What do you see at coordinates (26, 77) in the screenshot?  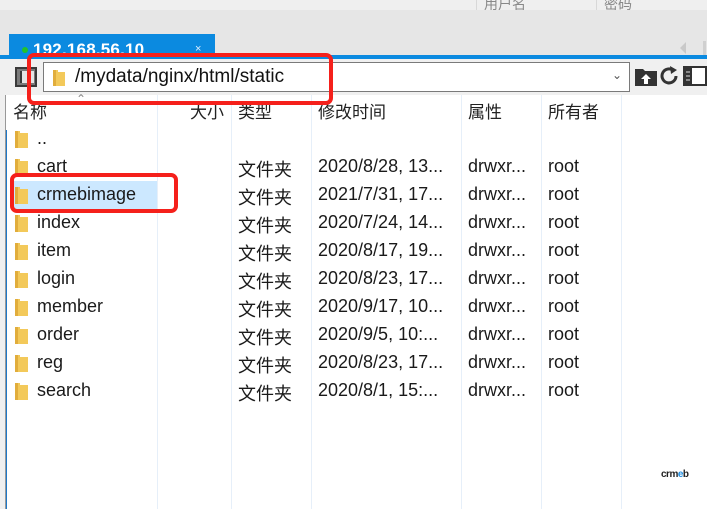 I see `toggle-sidebar-button` at bounding box center [26, 77].